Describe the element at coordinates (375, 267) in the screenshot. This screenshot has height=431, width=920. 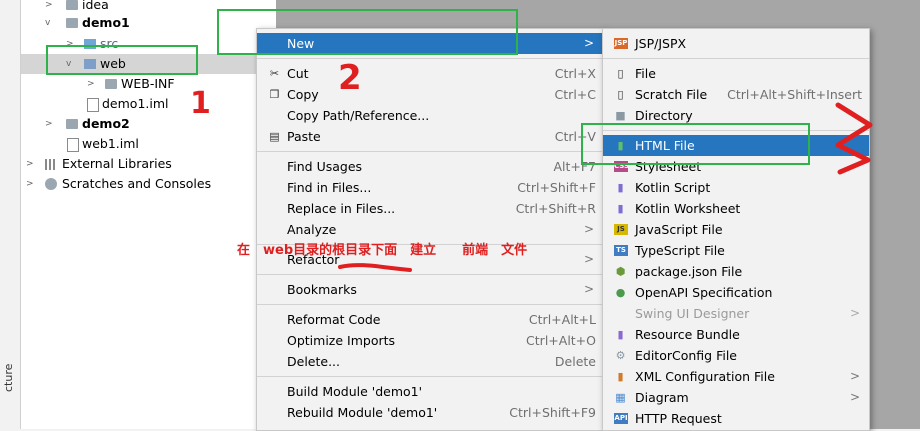
I see `underline-stroke` at that location.